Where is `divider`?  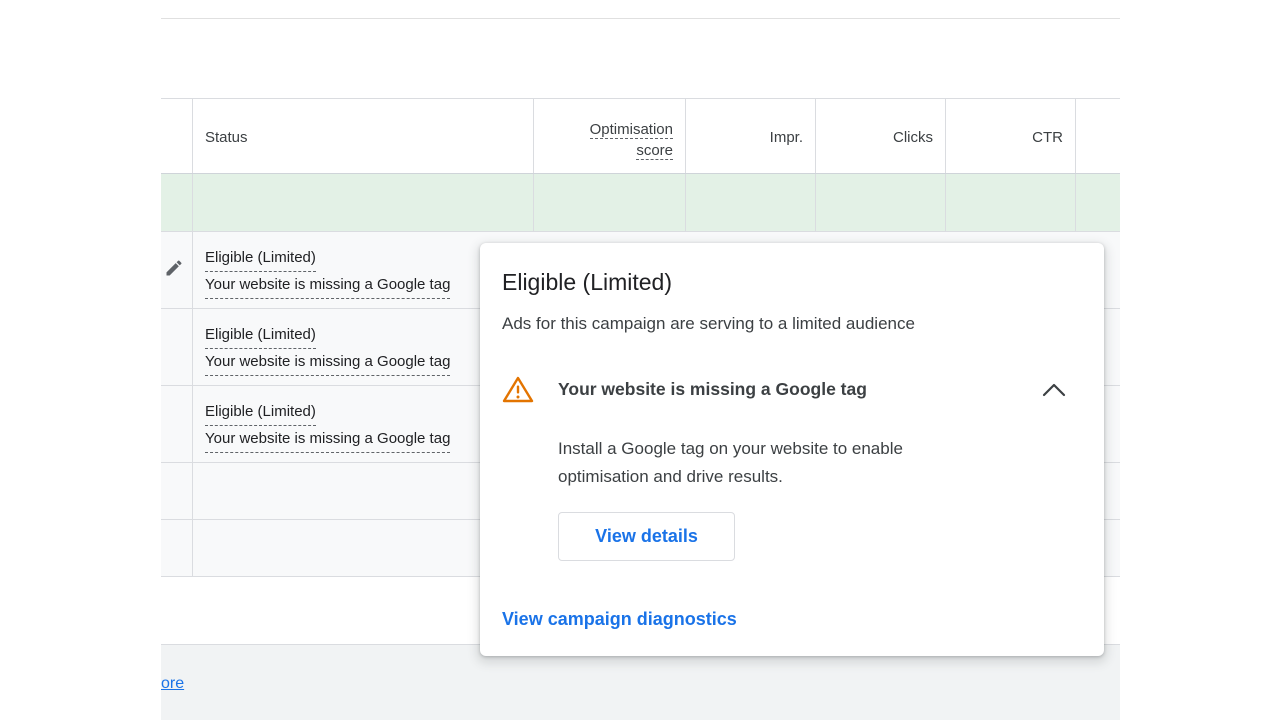
divider is located at coordinates (640, 18).